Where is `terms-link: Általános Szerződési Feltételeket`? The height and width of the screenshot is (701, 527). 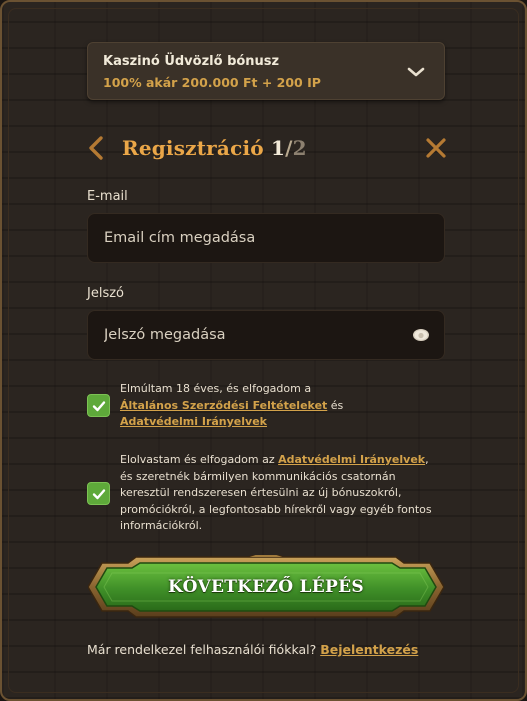
terms-link: Általános Szerződési Feltételeket is located at coordinates (223, 405).